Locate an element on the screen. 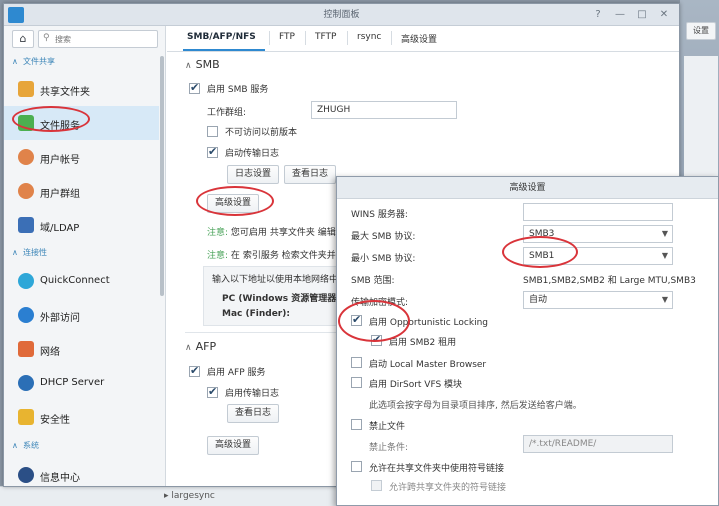 The width and height of the screenshot is (719, 506). sidebar-item-label: DHCP Server is located at coordinates (72, 382).